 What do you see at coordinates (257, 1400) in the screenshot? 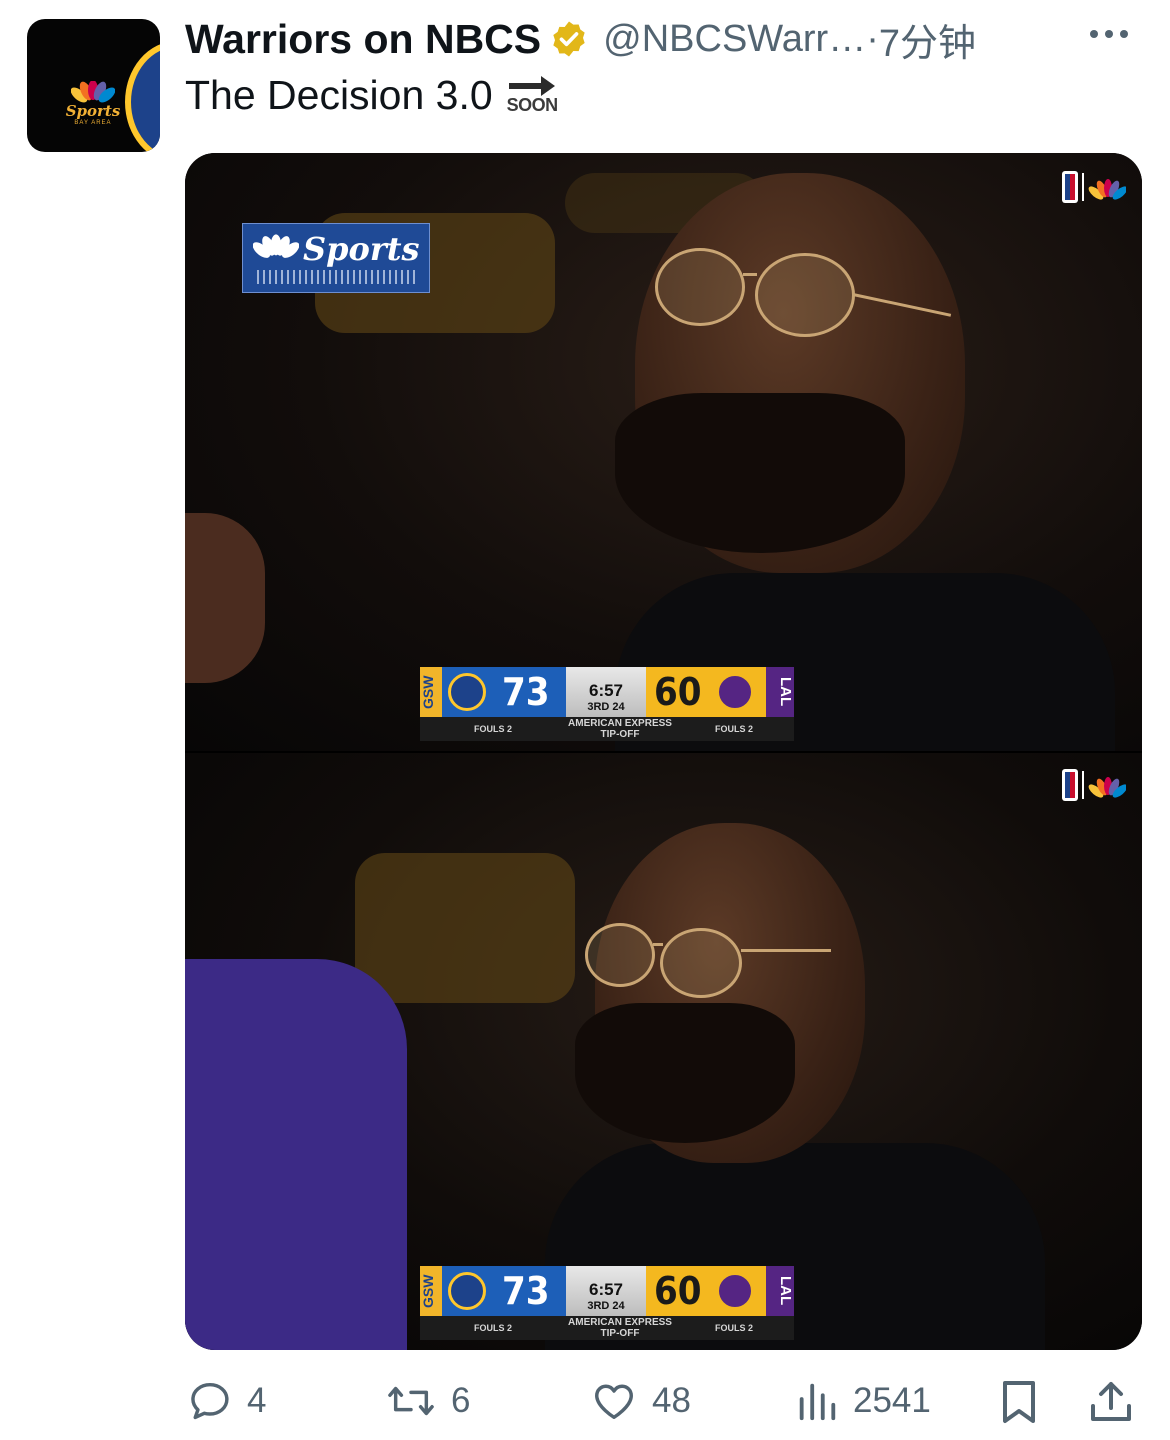
I see `reply-count: 4` at bounding box center [257, 1400].